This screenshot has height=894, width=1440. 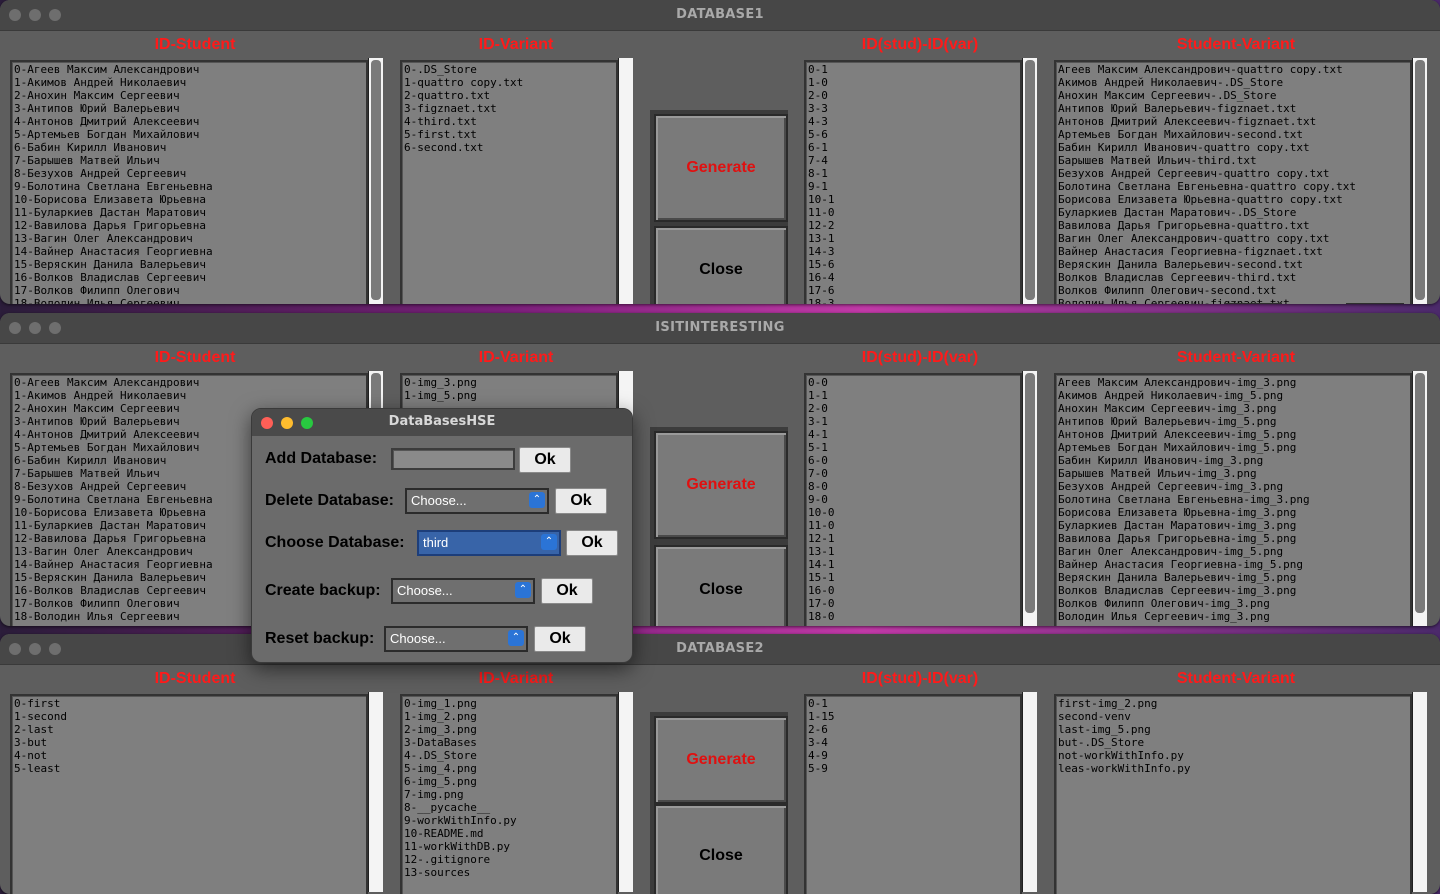 I want to click on window-titlebar: DATABASE2, so click(x=720, y=649).